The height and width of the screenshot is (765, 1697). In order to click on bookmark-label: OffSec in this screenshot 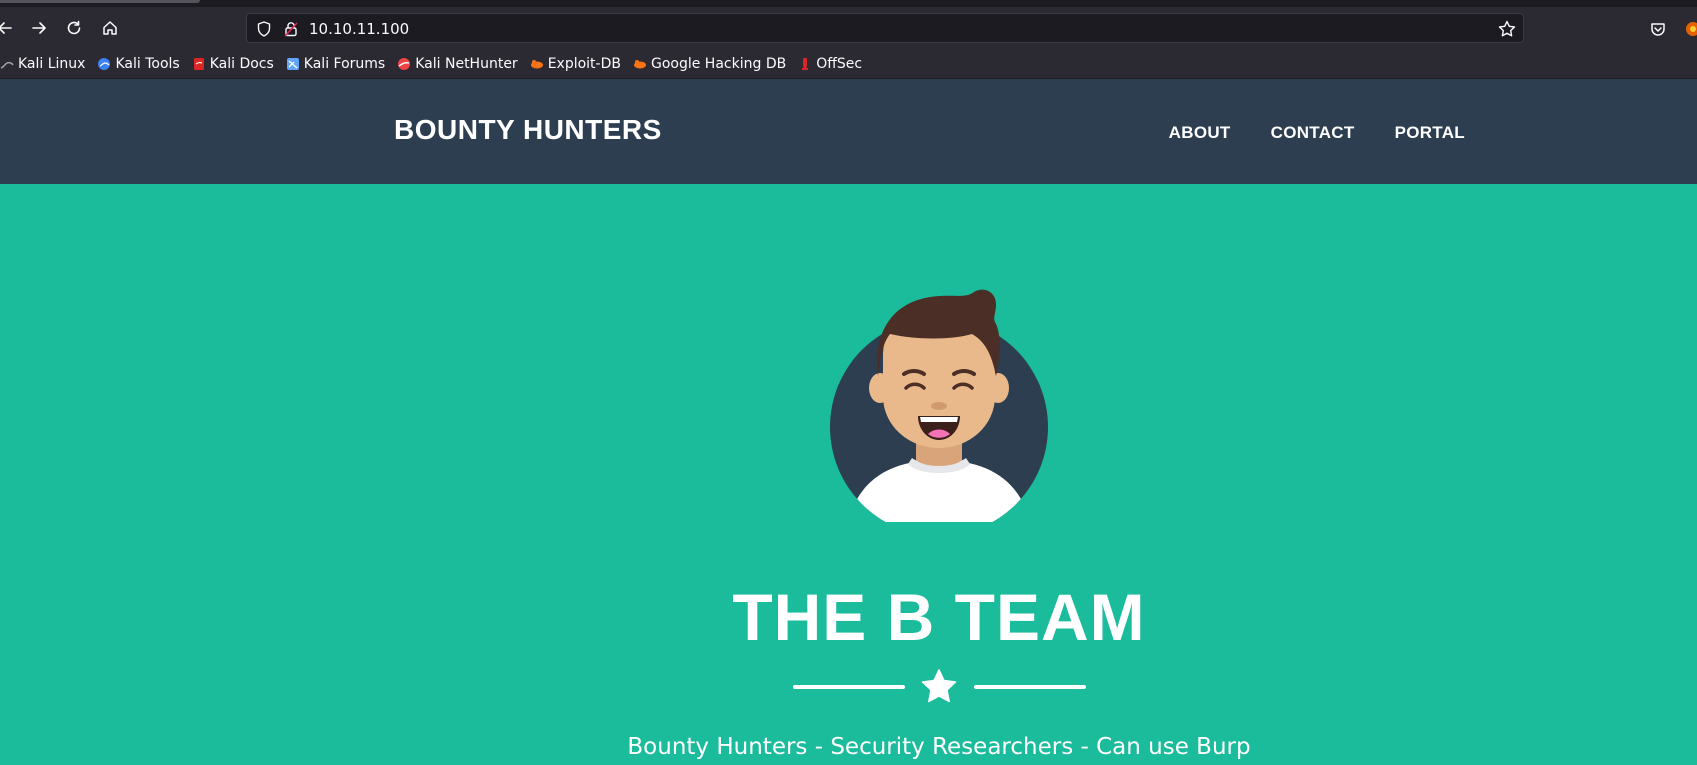, I will do `click(839, 63)`.